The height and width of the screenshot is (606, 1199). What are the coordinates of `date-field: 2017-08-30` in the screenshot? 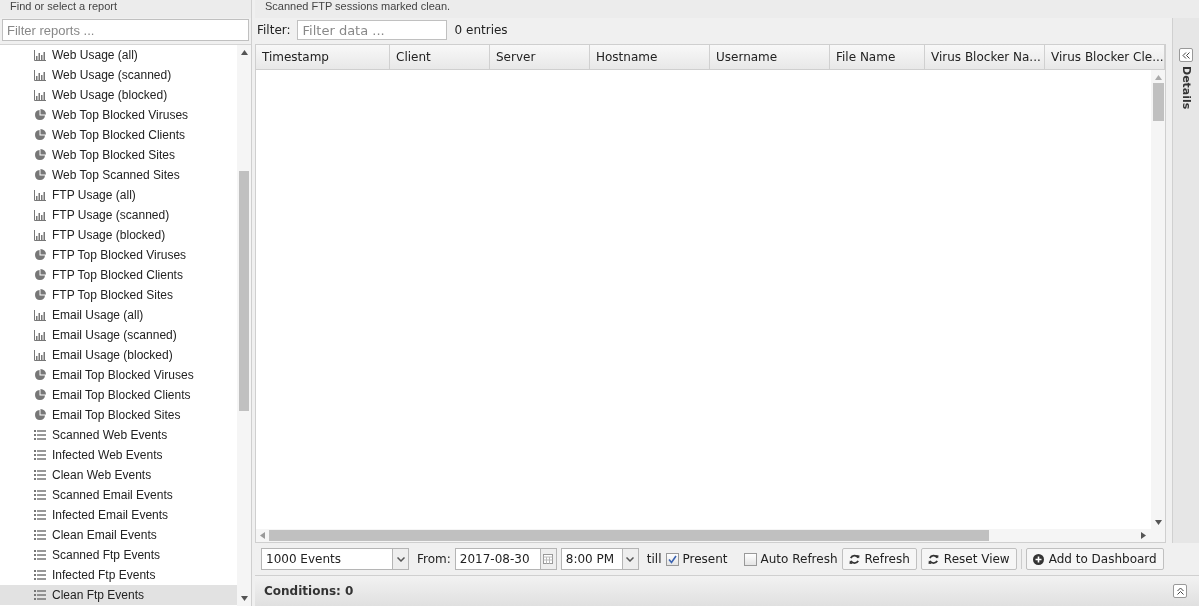 It's located at (505, 559).